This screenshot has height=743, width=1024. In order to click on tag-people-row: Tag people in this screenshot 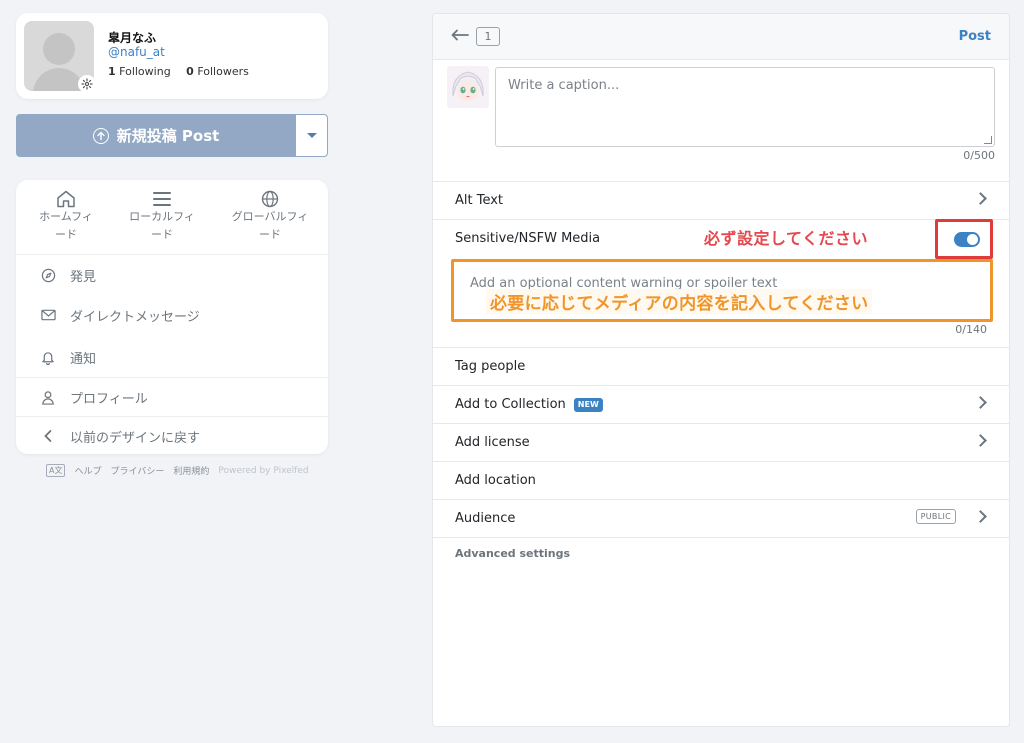, I will do `click(721, 366)`.